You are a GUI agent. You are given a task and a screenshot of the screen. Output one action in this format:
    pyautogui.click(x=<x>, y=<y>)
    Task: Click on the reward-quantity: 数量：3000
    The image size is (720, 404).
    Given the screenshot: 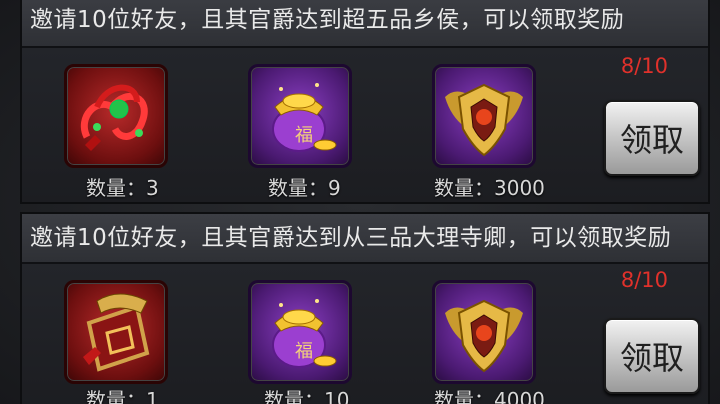 What is the action you would take?
    pyautogui.click(x=489, y=188)
    